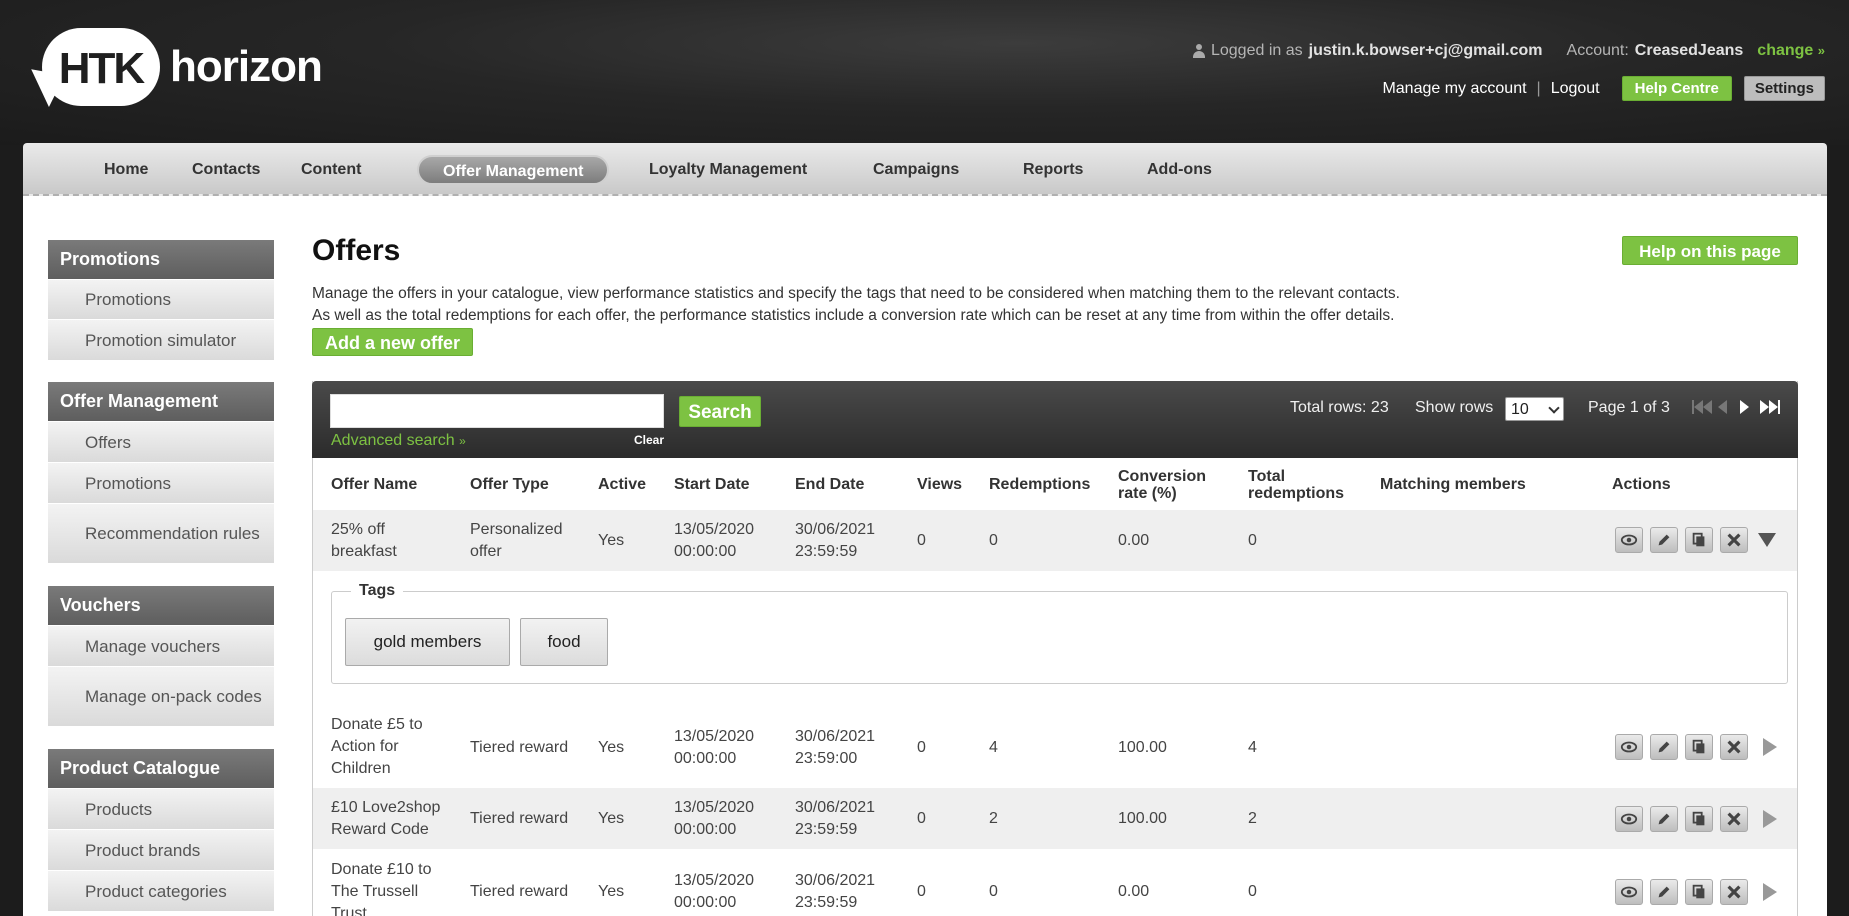 The image size is (1849, 916). Describe the element at coordinates (649, 440) in the screenshot. I see `clear-search-link: Clear` at that location.